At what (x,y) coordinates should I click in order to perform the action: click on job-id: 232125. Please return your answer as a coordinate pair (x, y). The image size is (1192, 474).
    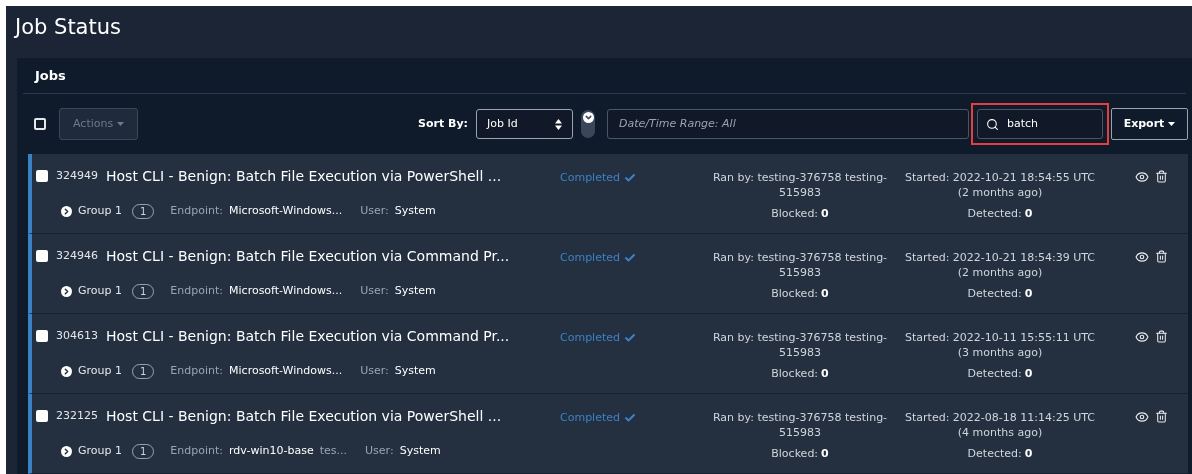
    Looking at the image, I should click on (77, 415).